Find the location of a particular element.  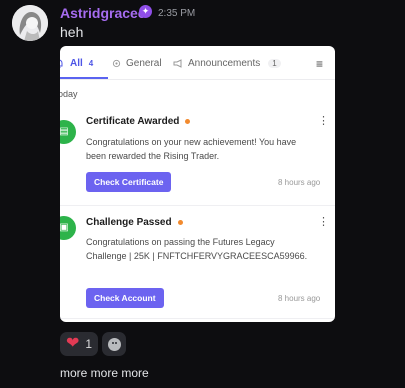

tab-announcements-count: 1 is located at coordinates (274, 63).